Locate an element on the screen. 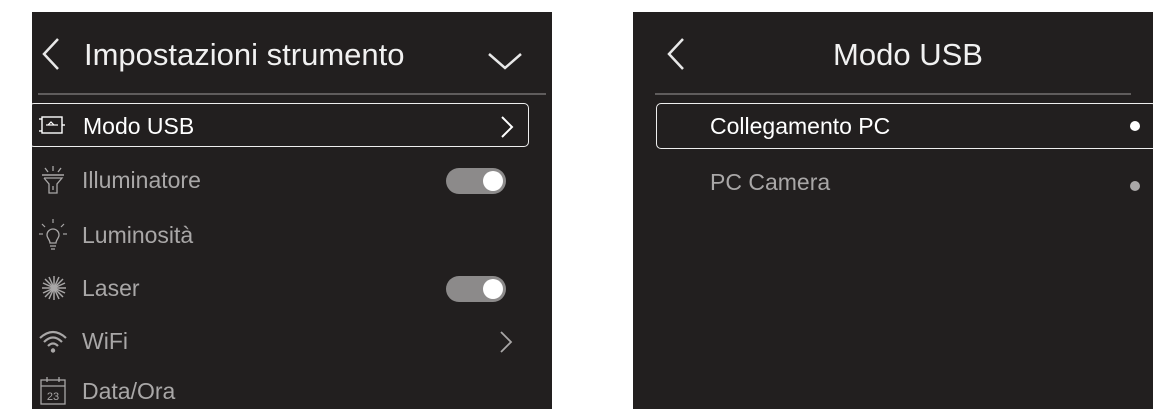 This screenshot has width=1174, height=409. calendar-icon: 23 is located at coordinates (53, 391).